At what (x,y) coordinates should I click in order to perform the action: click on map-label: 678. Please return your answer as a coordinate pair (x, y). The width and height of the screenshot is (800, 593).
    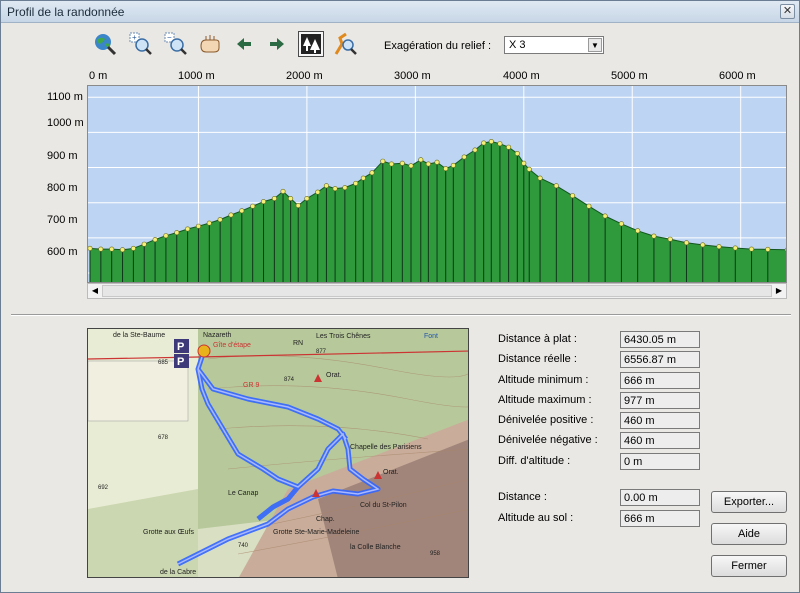
    Looking at the image, I should click on (163, 438).